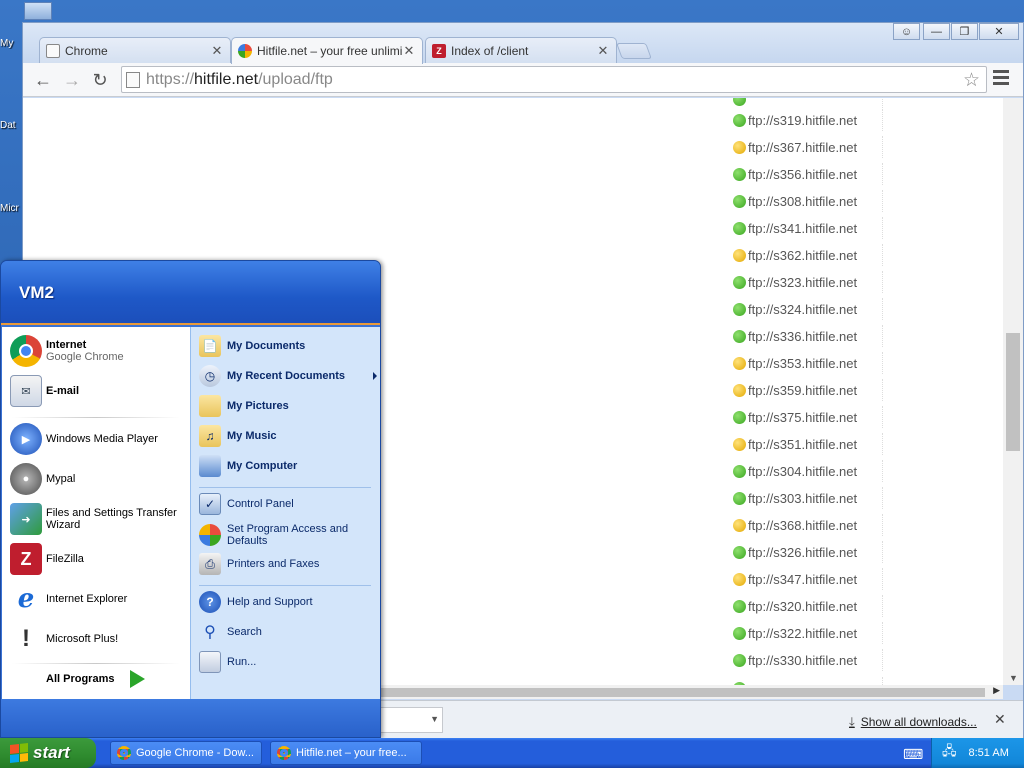 Image resolution: width=1024 pixels, height=768 pixels. I want to click on place-my-computer: My Computer, so click(288, 466).